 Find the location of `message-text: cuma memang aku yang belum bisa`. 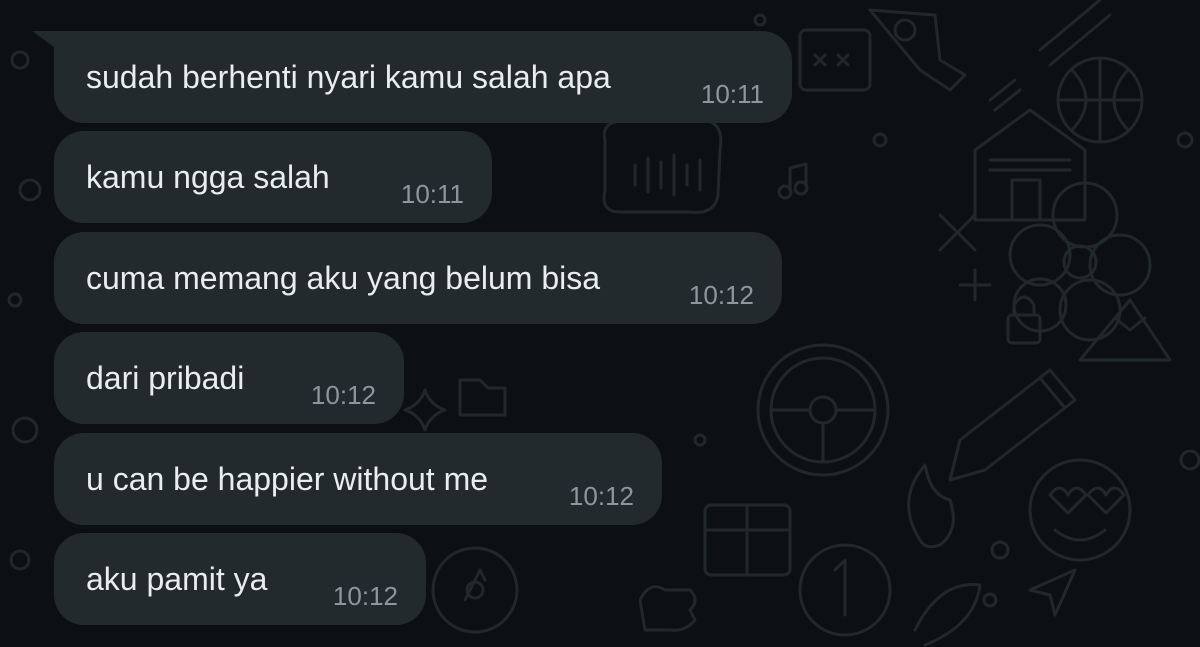

message-text: cuma memang aku yang belum bisa is located at coordinates (343, 278).